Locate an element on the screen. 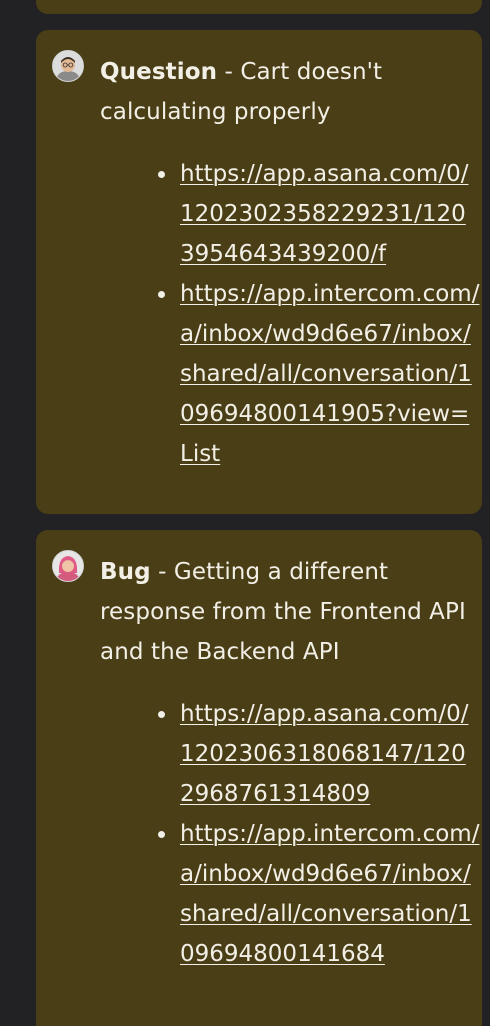  issue-kind: Bug is located at coordinates (125, 572).